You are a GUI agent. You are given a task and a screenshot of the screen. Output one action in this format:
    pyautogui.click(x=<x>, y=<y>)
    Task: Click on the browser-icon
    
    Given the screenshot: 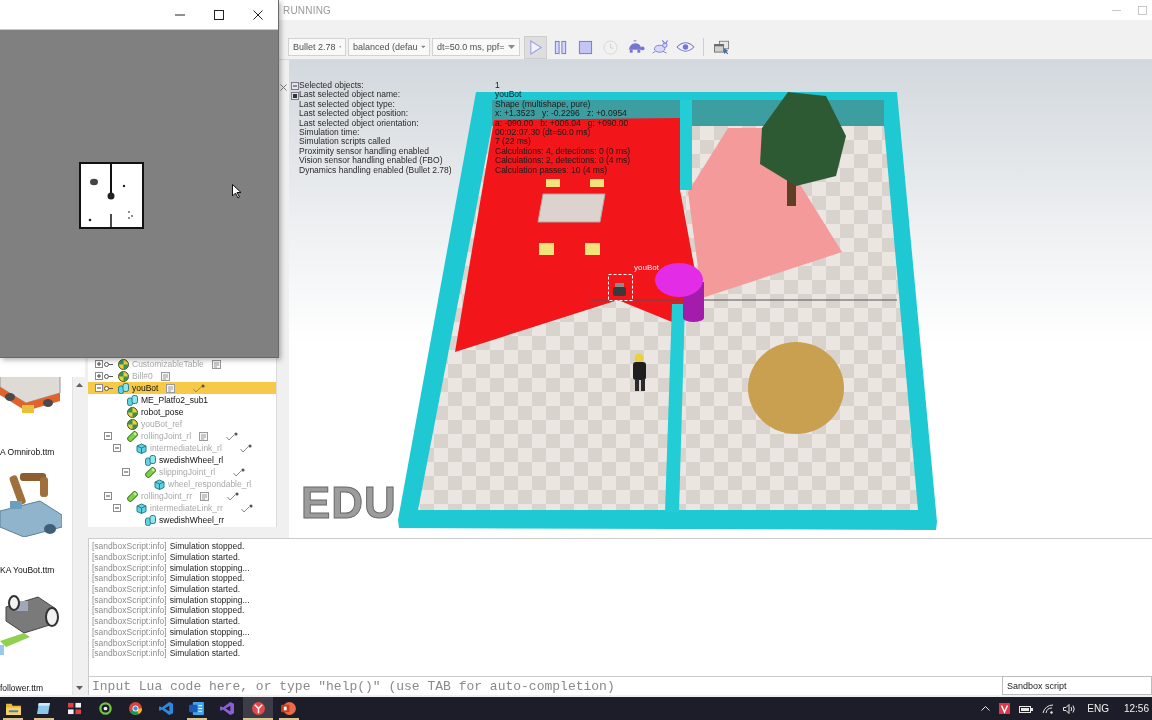 What is the action you would take?
    pyautogui.click(x=136, y=708)
    